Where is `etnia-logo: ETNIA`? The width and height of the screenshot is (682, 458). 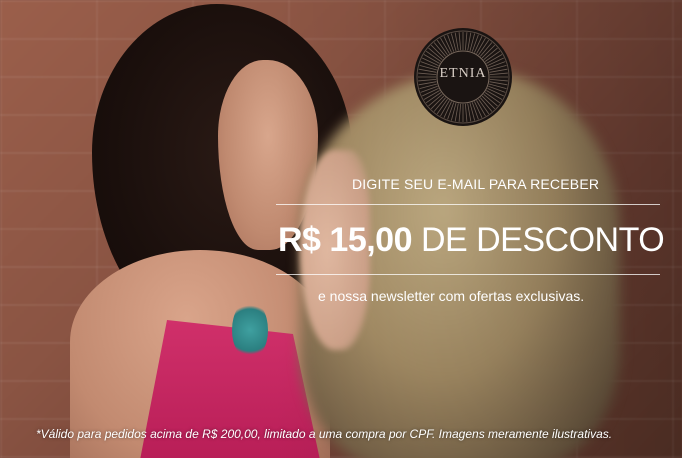 etnia-logo: ETNIA is located at coordinates (463, 77).